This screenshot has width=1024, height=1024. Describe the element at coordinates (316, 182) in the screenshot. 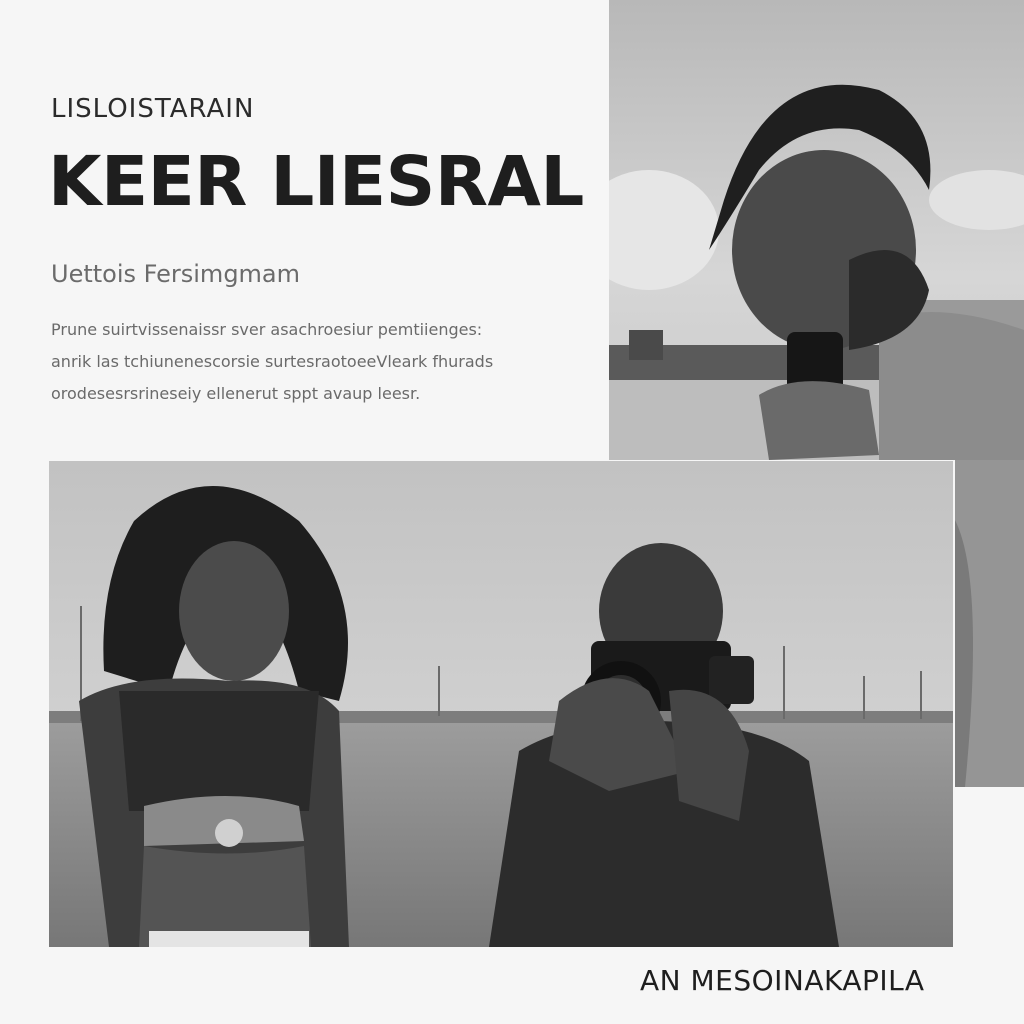

I see `page-title: KEER LIESRAL` at that location.